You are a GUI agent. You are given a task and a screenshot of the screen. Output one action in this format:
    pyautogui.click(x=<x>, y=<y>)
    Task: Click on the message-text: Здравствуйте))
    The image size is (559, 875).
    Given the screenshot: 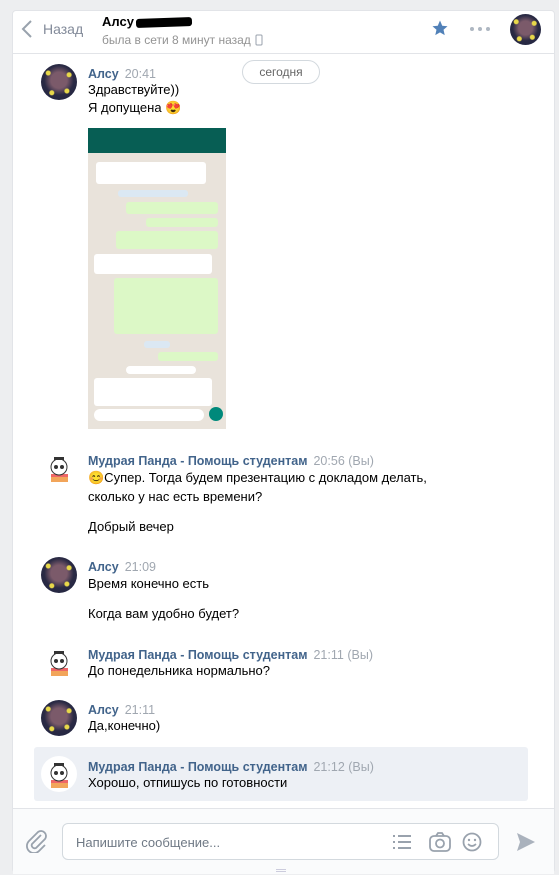 What is the action you would take?
    pyautogui.click(x=134, y=89)
    